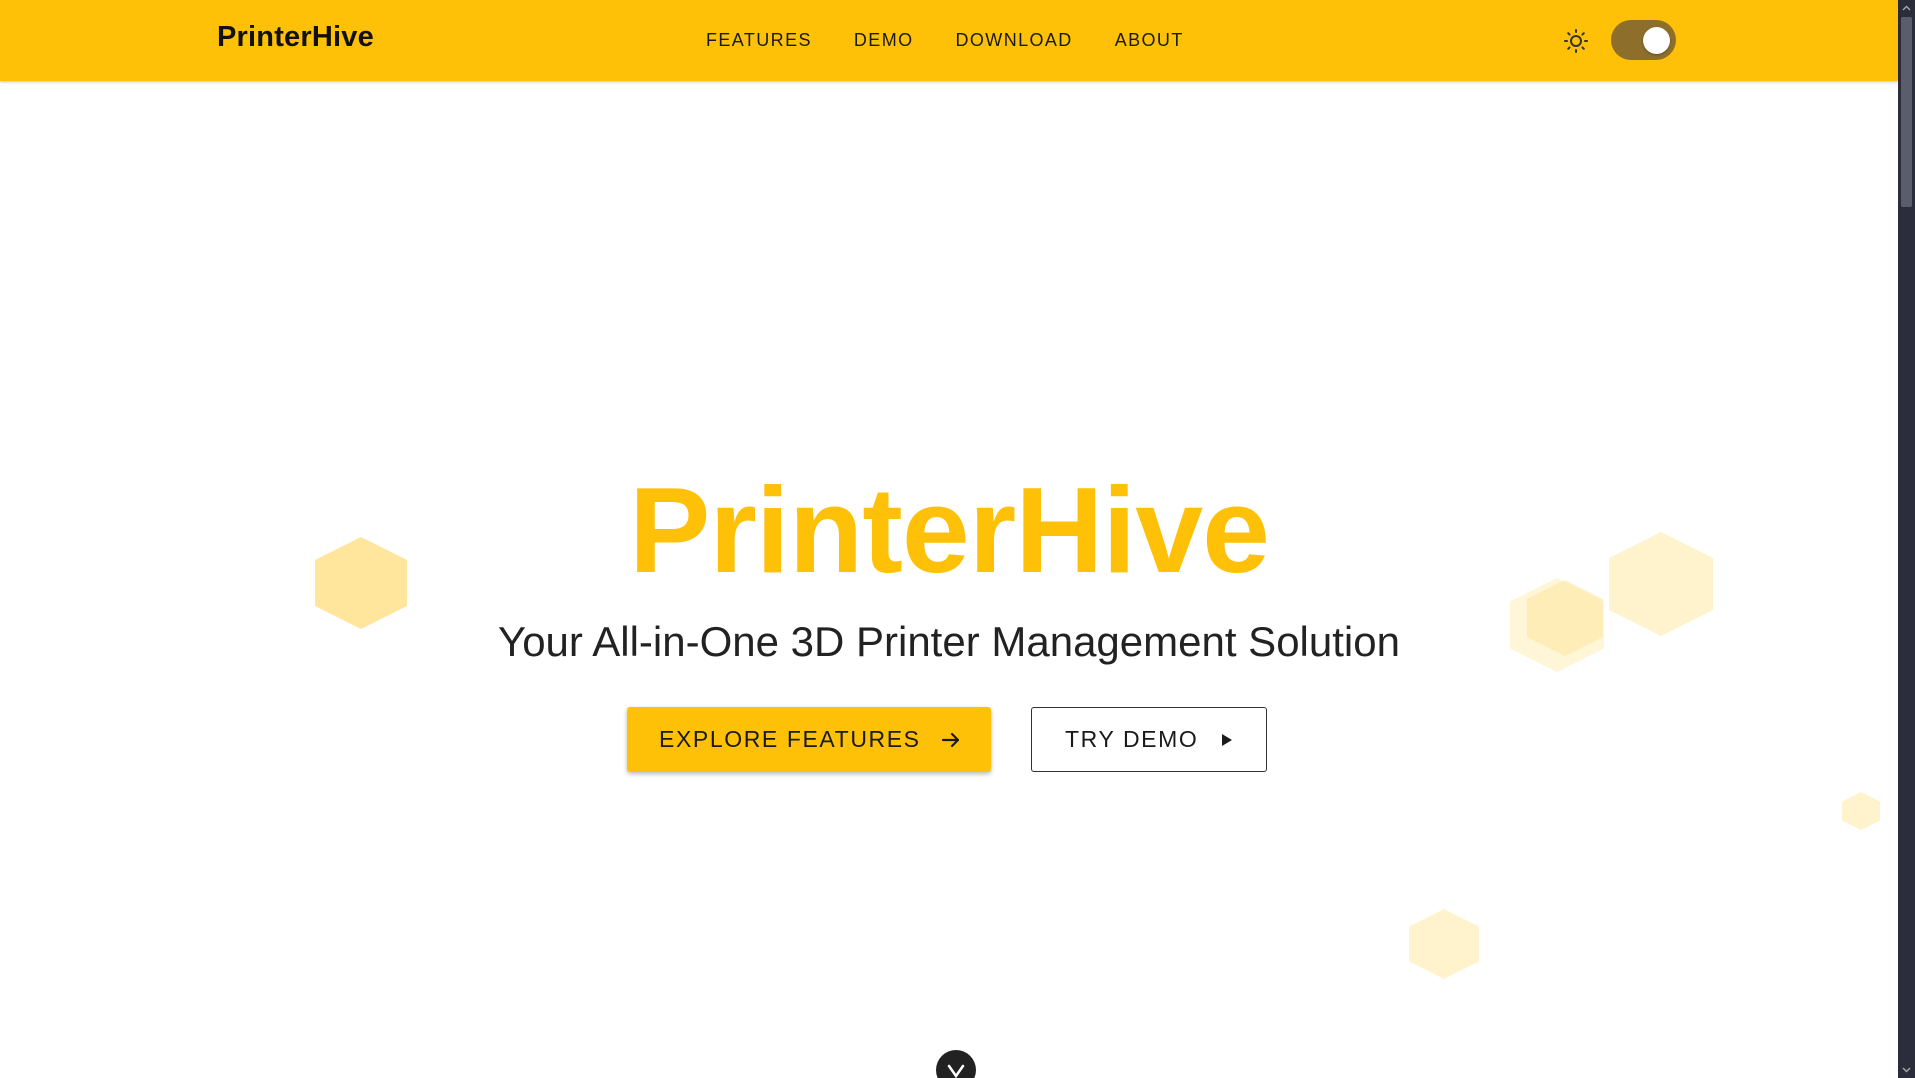 Image resolution: width=1915 pixels, height=1078 pixels. What do you see at coordinates (1576, 41) in the screenshot?
I see `sun-icon` at bounding box center [1576, 41].